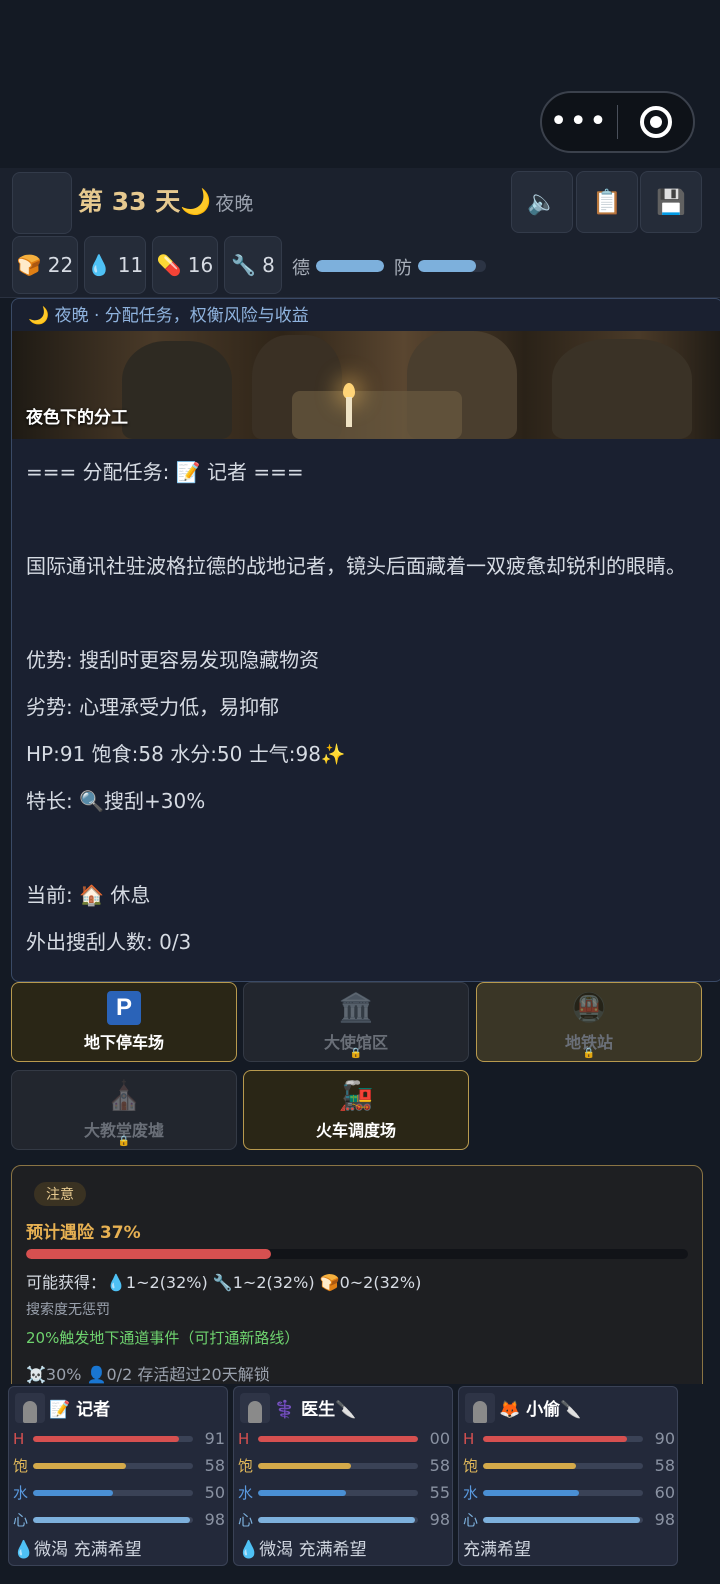 This screenshot has width=720, height=1584. Describe the element at coordinates (568, 1476) in the screenshot. I see `member-card-thief: 🦊 小偷🔪 H 90 饱 58 水 60 心 98 充满希望` at that location.